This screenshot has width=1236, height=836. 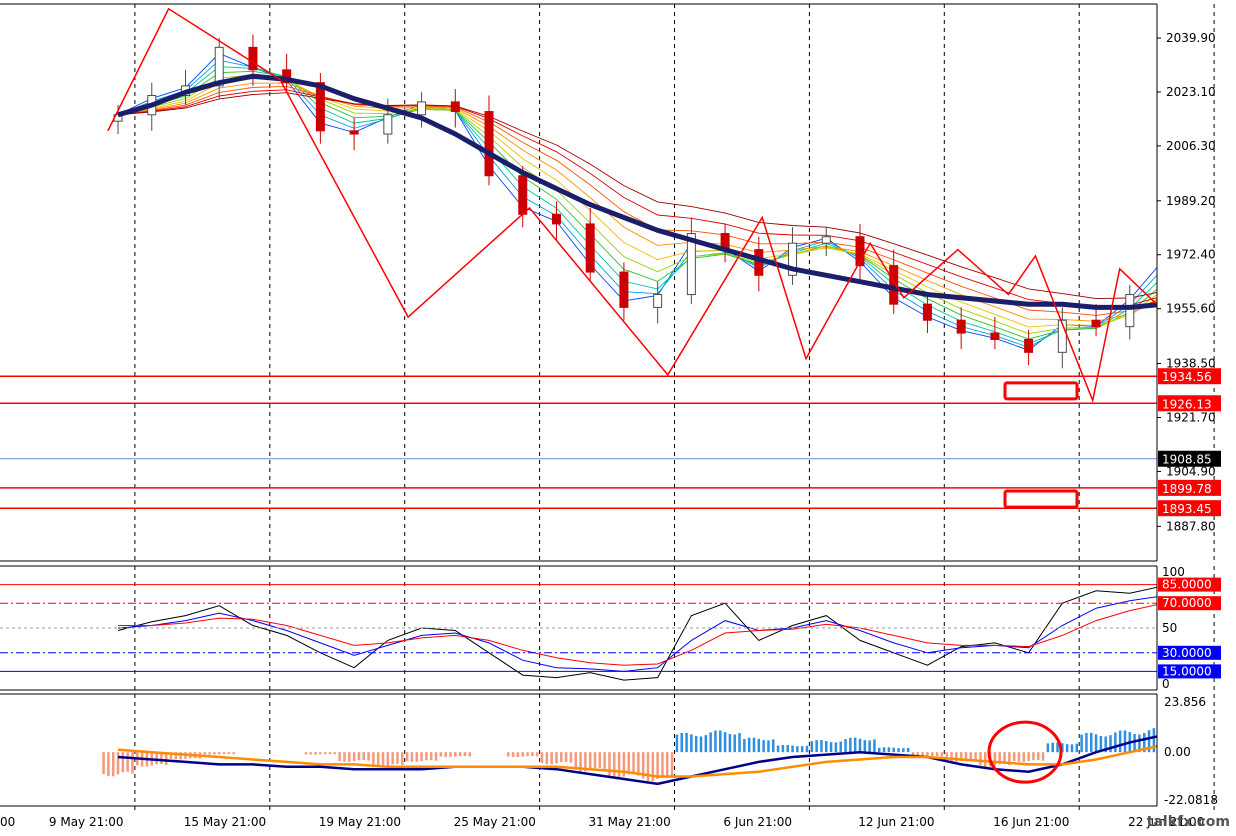 I want to click on price-tick-label: 1921.70, so click(x=1191, y=417).